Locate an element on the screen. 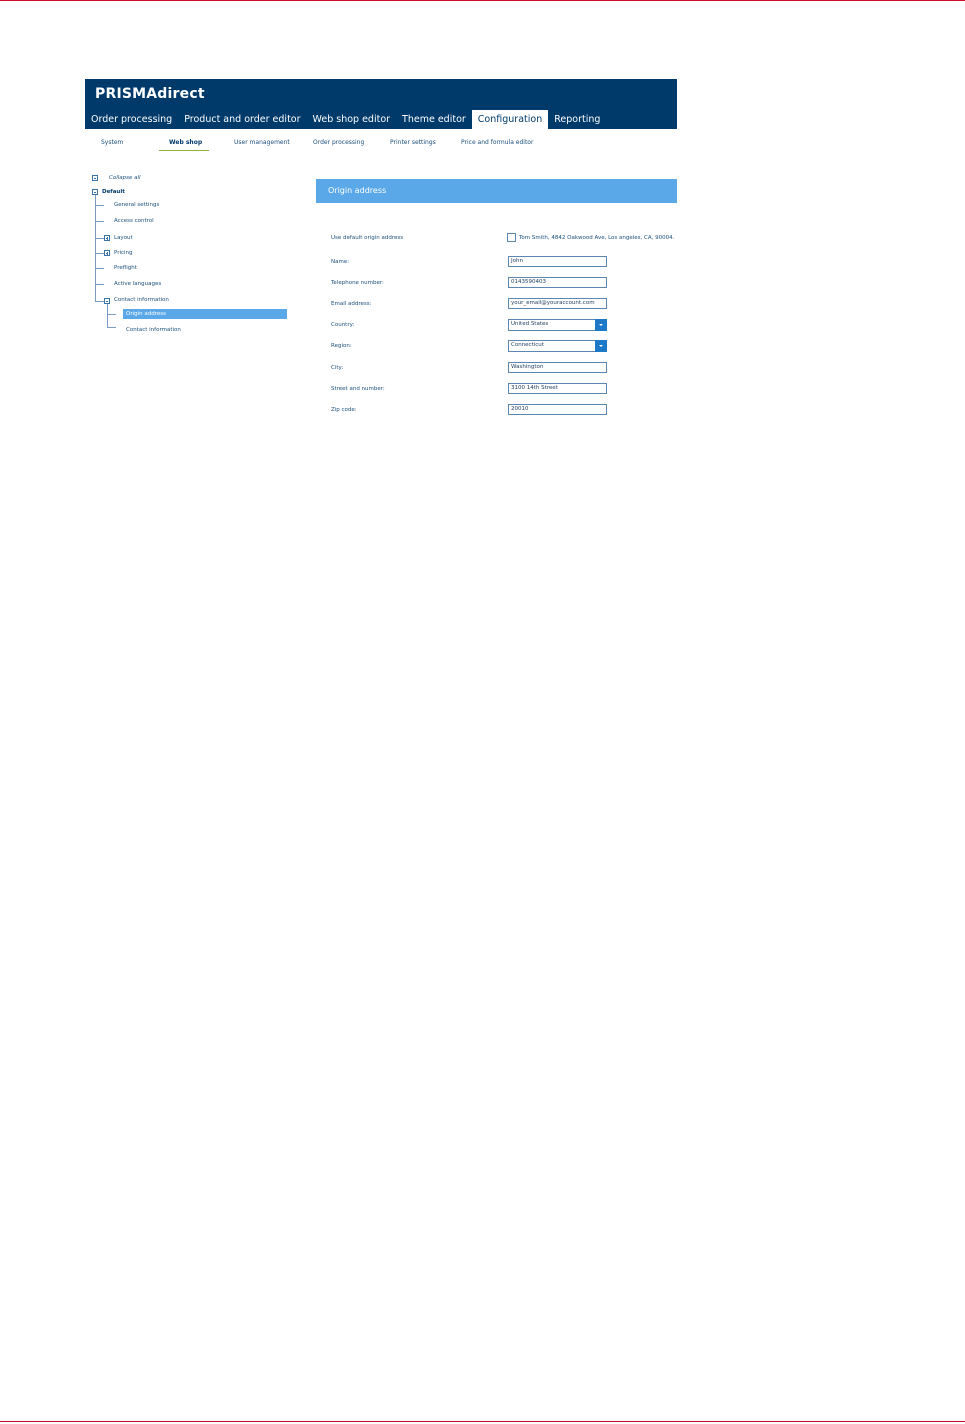 The width and height of the screenshot is (965, 1424). tab-order-processing: Order processing is located at coordinates (131, 119).